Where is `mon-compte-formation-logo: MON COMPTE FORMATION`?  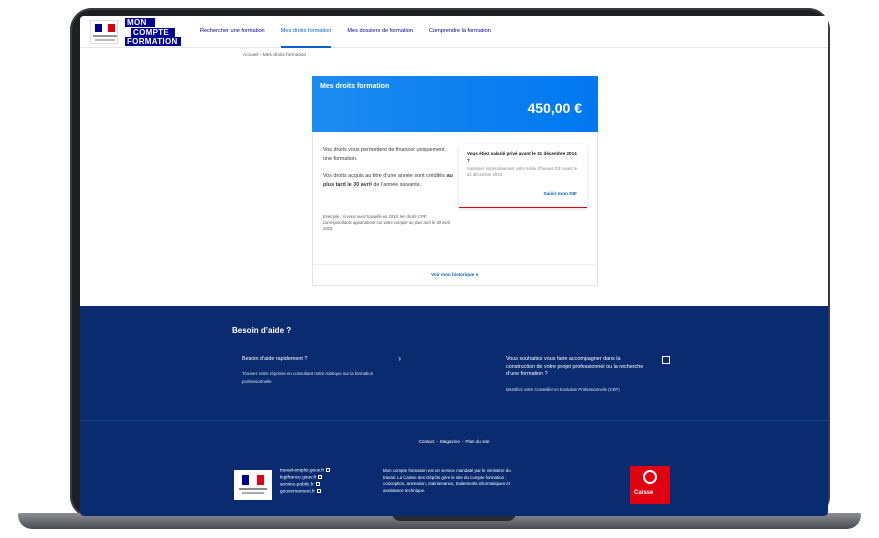 mon-compte-formation-logo: MON COMPTE FORMATION is located at coordinates (153, 32).